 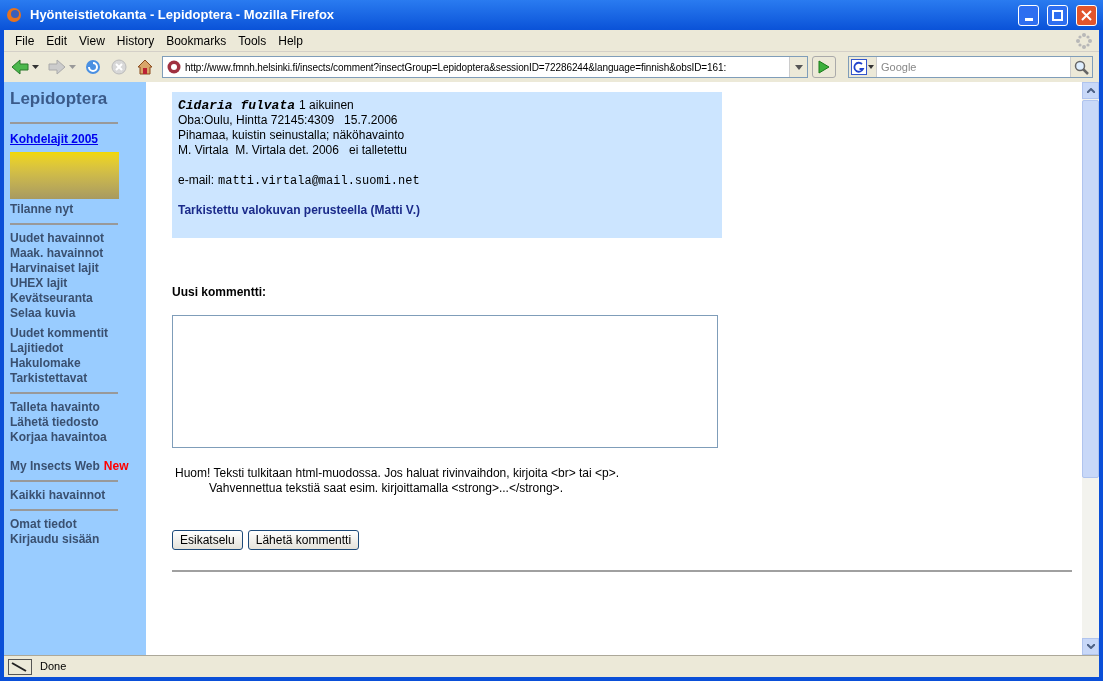 I want to click on observation-detail: Pihamaa, kuistin seinustalla; näköhavainto, so click(x=291, y=135).